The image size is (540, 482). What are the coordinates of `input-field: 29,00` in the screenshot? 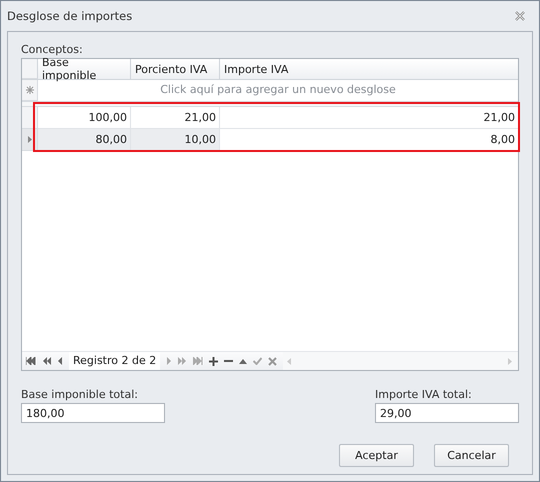 It's located at (447, 413).